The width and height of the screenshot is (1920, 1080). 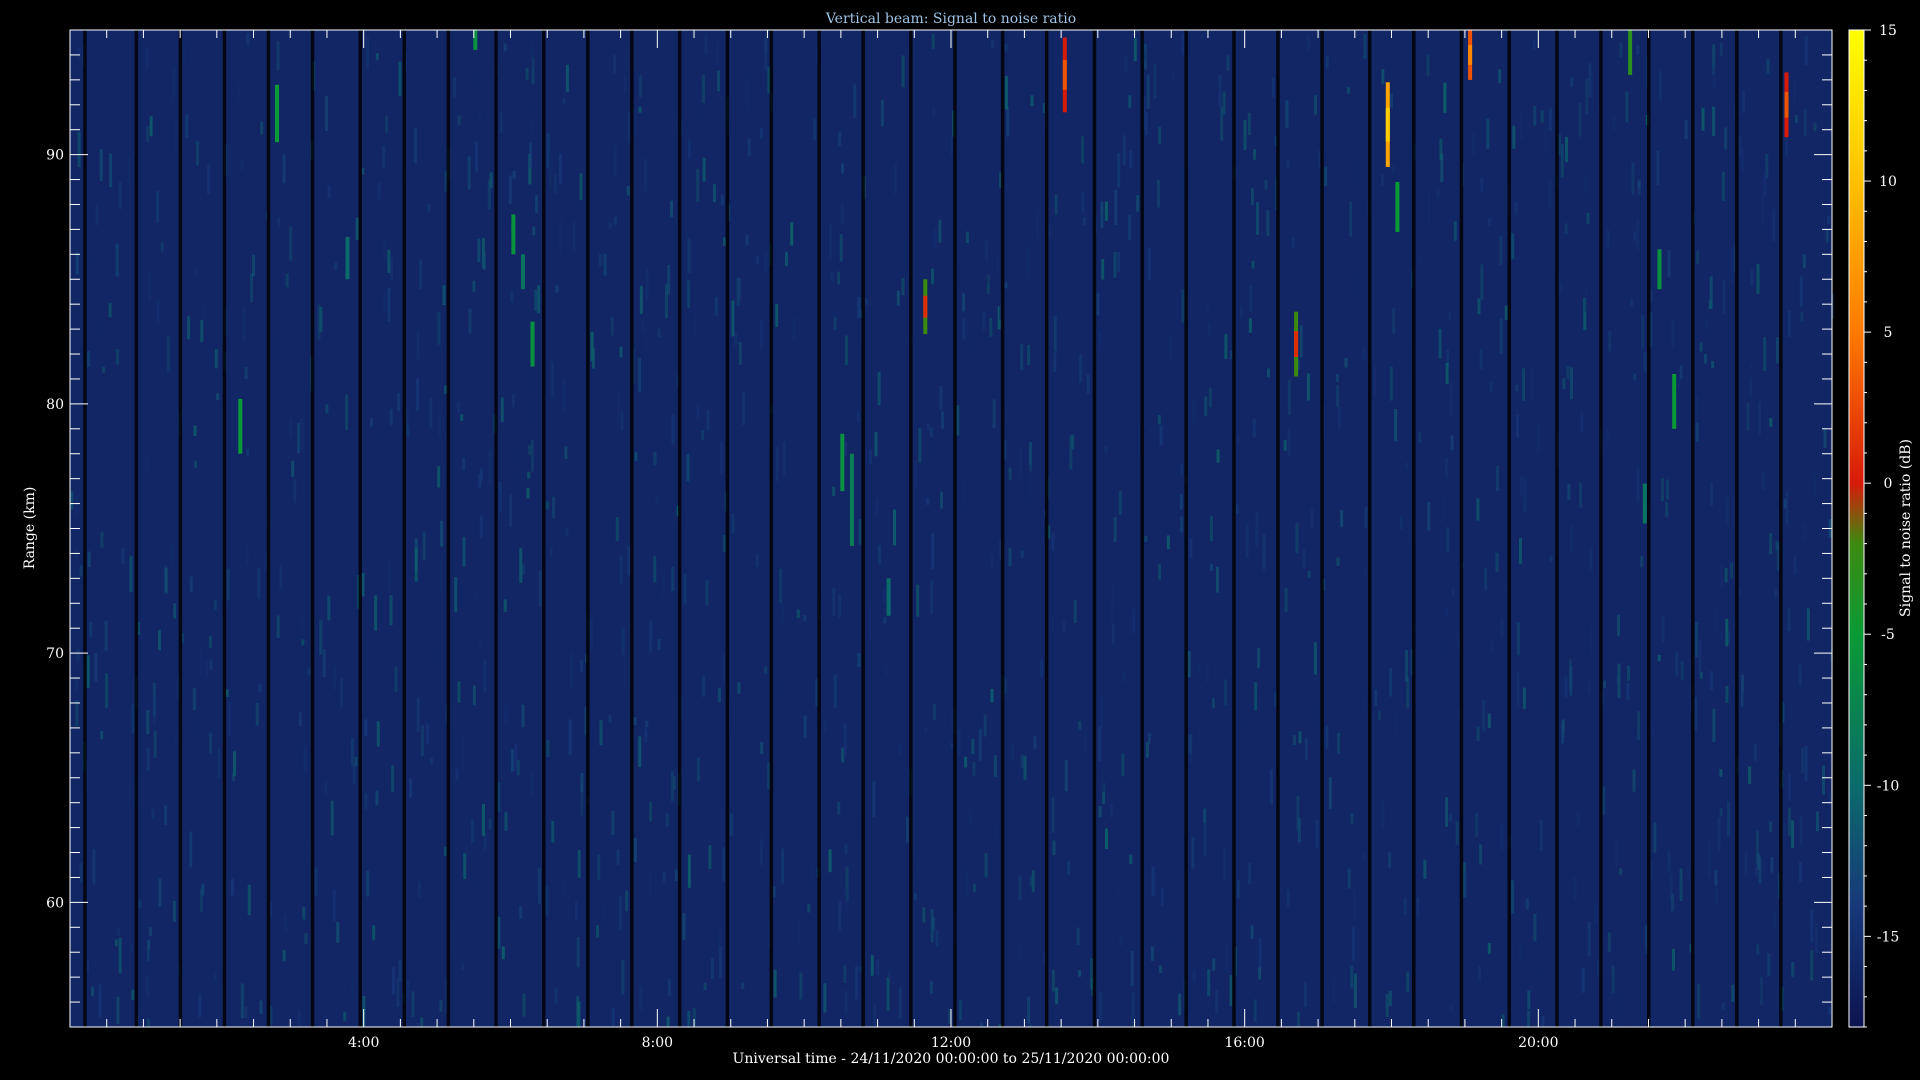 I want to click on x-tick-label: 20:00, so click(x=1538, y=1043).